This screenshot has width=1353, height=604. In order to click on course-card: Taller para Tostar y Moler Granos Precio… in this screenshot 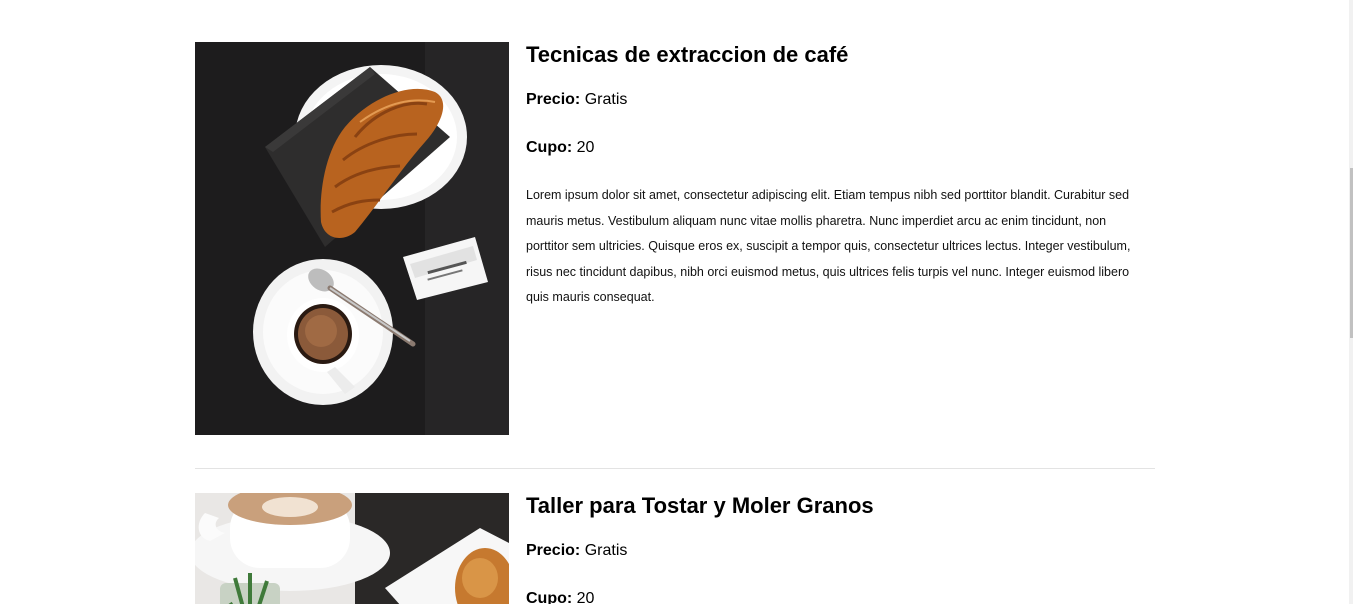, I will do `click(675, 548)`.